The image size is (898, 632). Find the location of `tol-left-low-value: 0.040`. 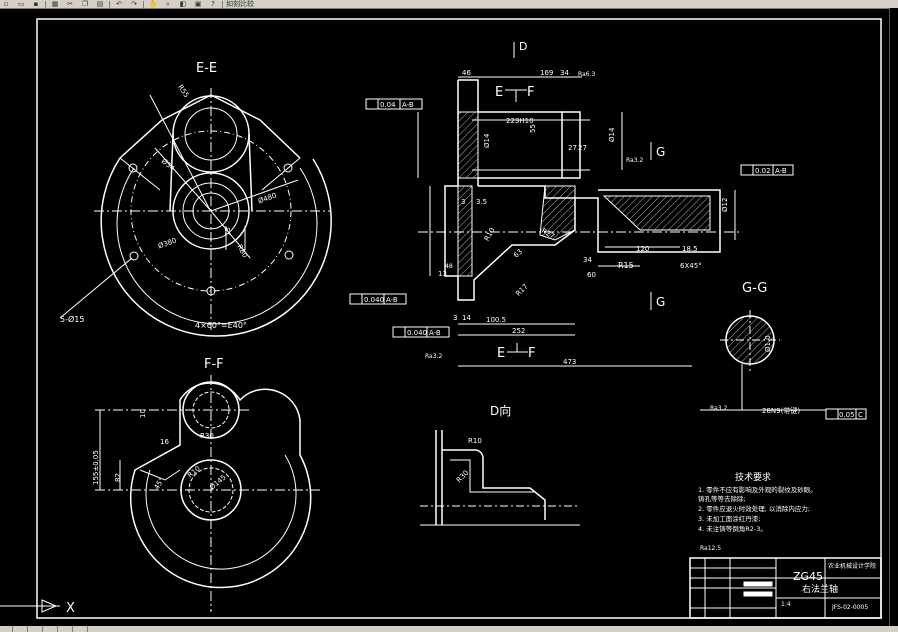

tol-left-low-value: 0.040 is located at coordinates (417, 333).